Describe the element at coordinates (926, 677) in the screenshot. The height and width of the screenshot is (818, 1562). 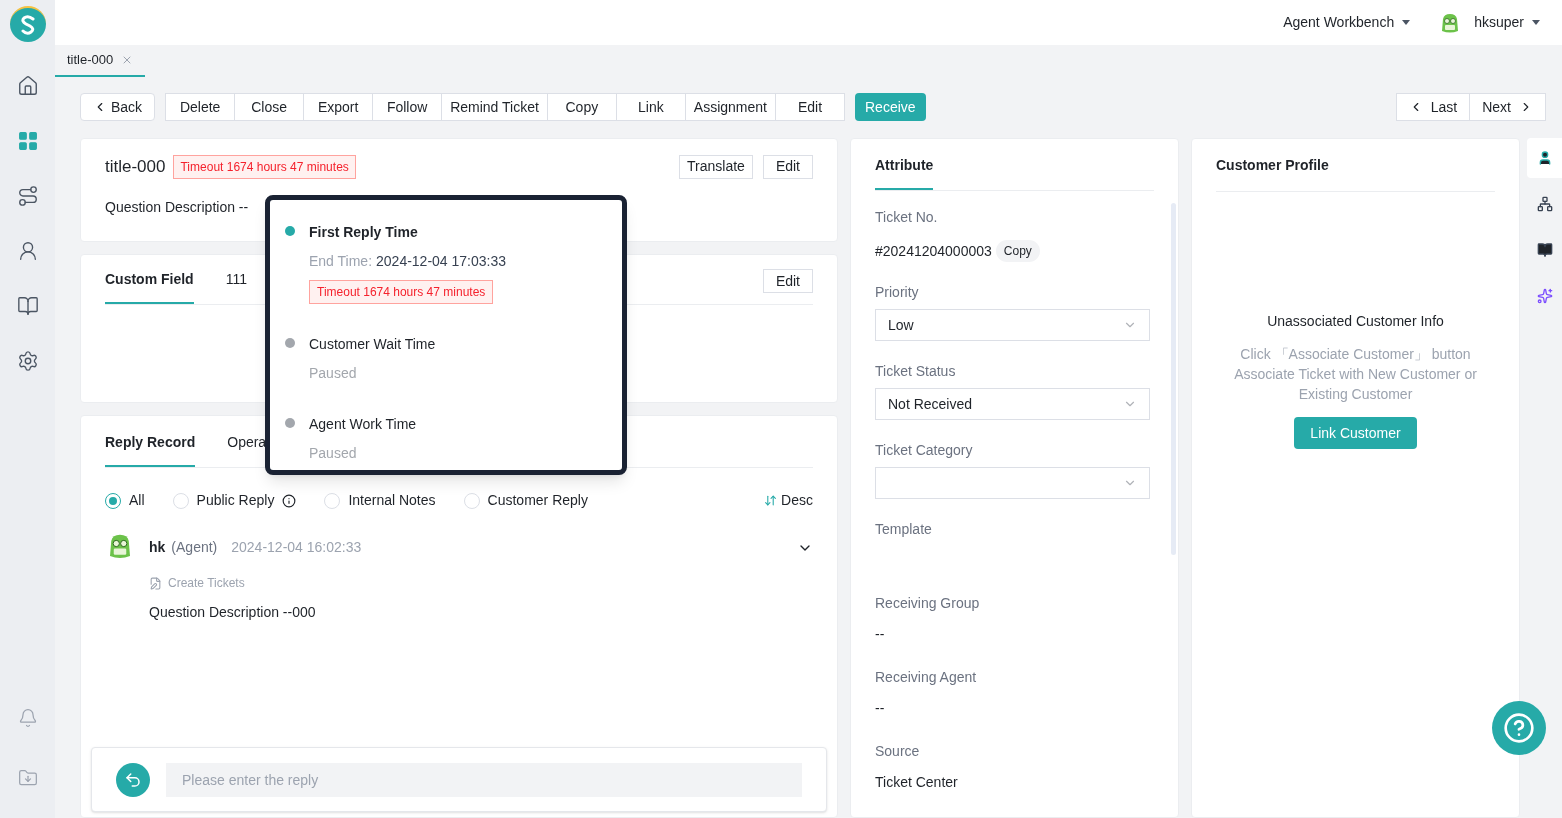
I see `field-label: Receiving Agent` at that location.